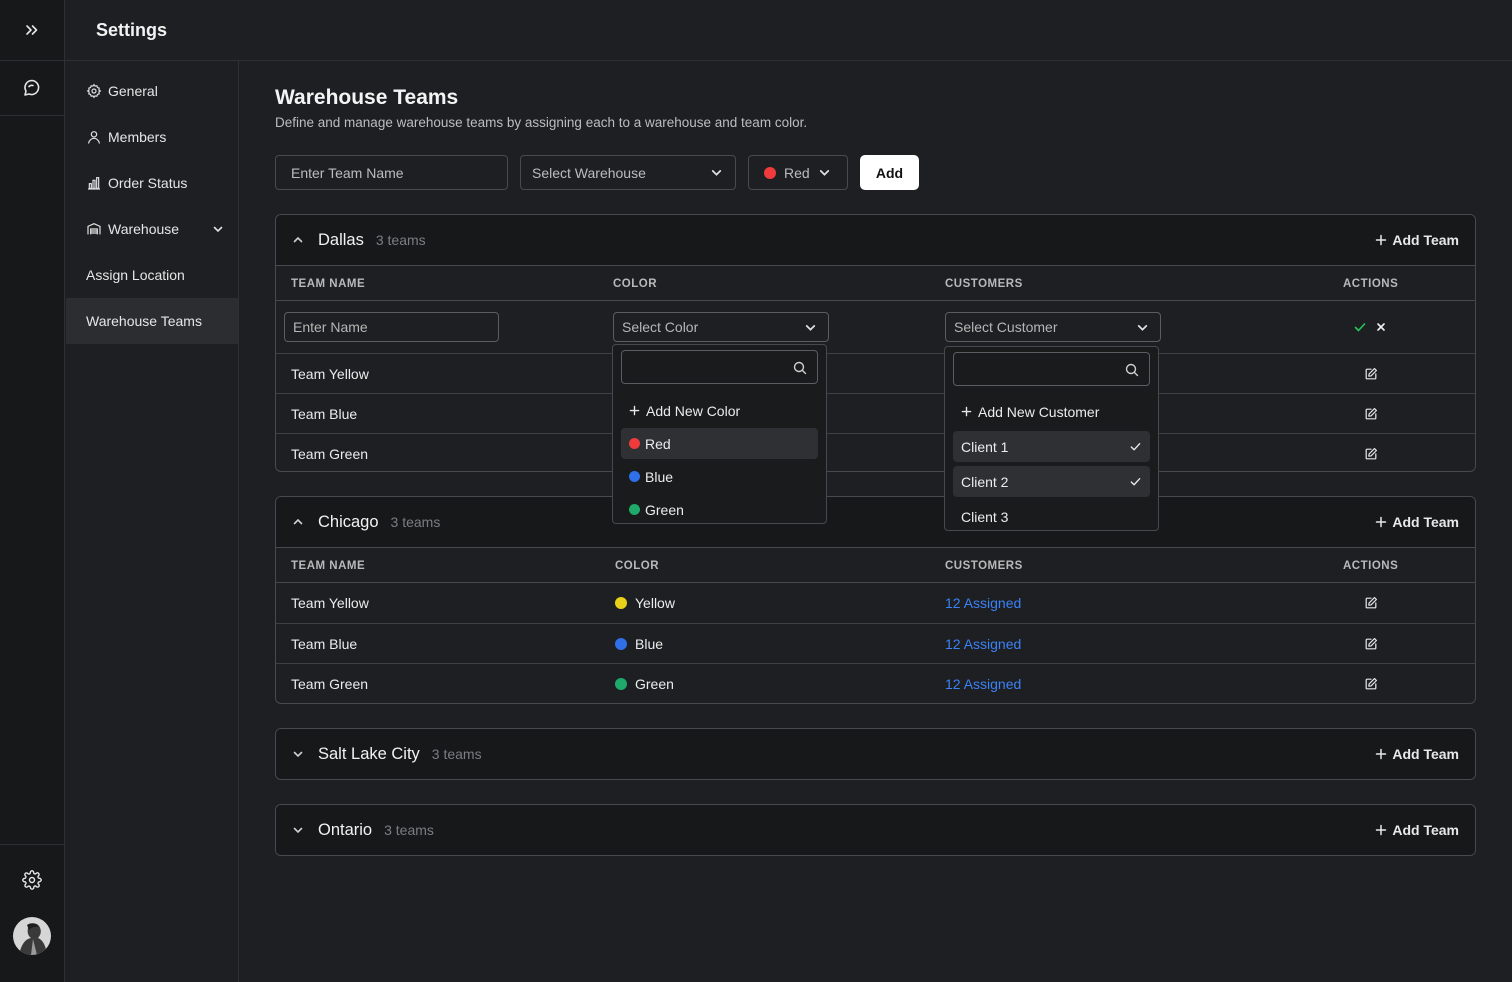 The image size is (1512, 982). I want to click on color-select: Red, so click(798, 172).